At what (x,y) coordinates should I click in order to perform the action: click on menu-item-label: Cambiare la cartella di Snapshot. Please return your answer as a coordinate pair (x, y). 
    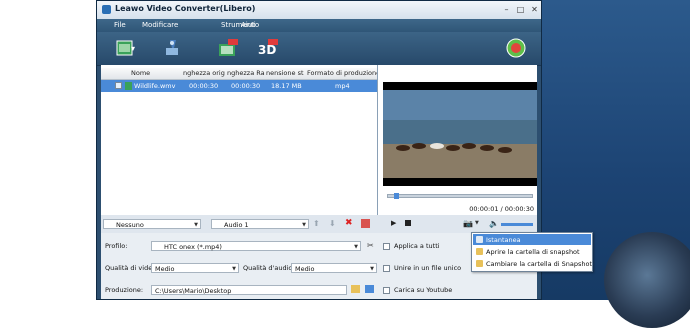
    Looking at the image, I should click on (539, 264).